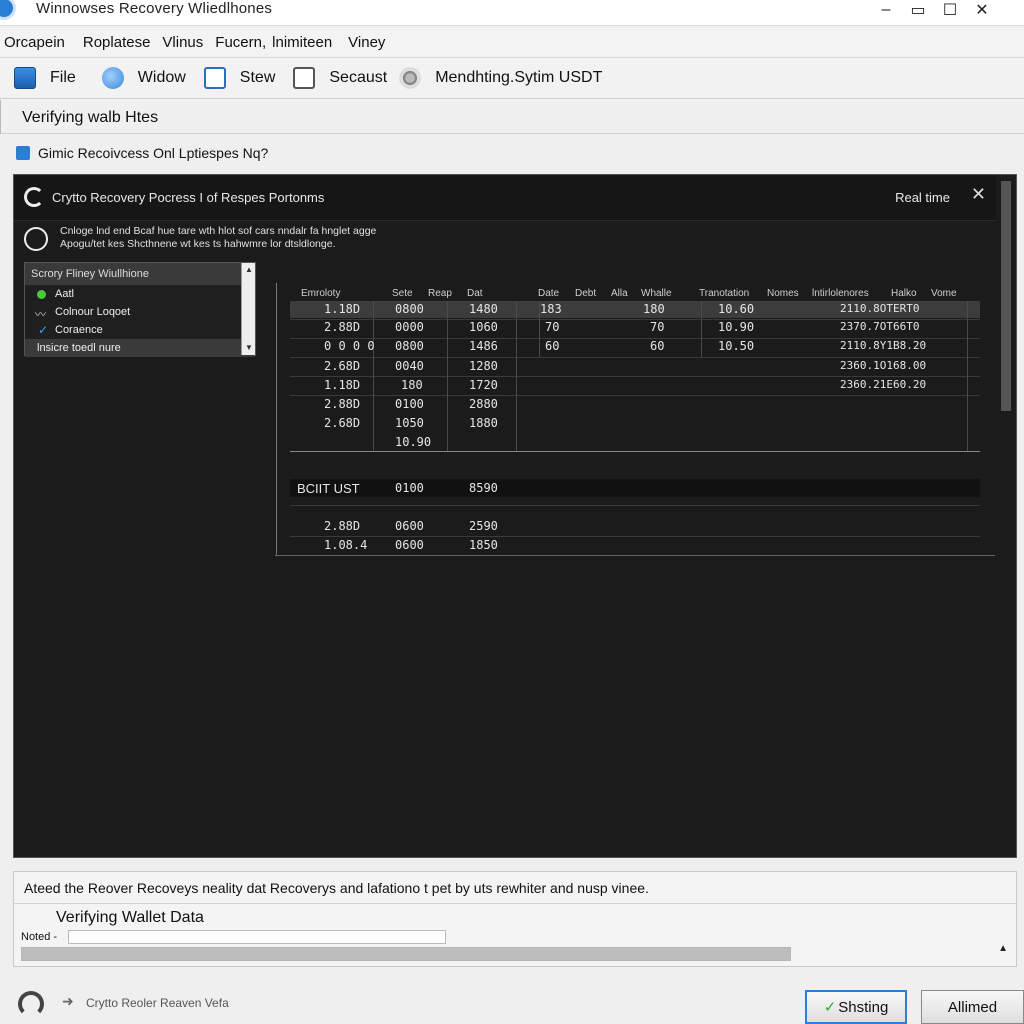 The width and height of the screenshot is (1024, 1024). What do you see at coordinates (366, 42) in the screenshot?
I see `menu-item-viney: Viney` at bounding box center [366, 42].